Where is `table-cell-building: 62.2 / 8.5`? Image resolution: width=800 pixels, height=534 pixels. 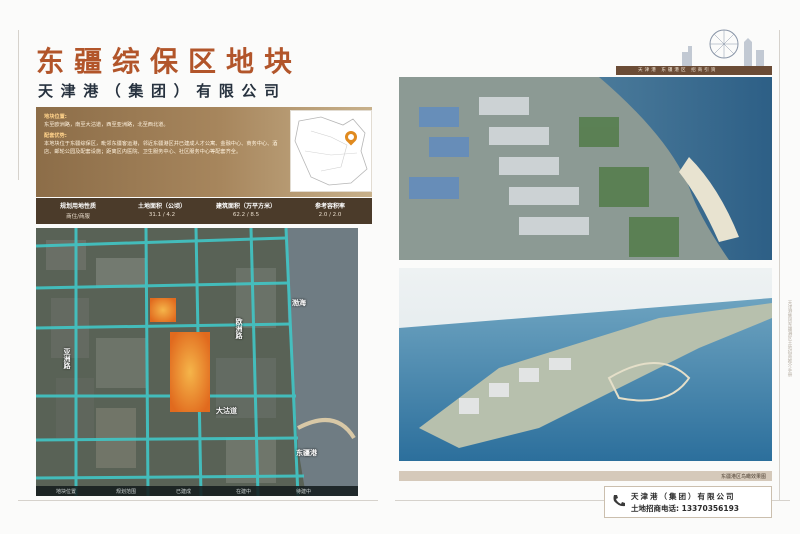 table-cell-building: 62.2 / 8.5 is located at coordinates (246, 215).